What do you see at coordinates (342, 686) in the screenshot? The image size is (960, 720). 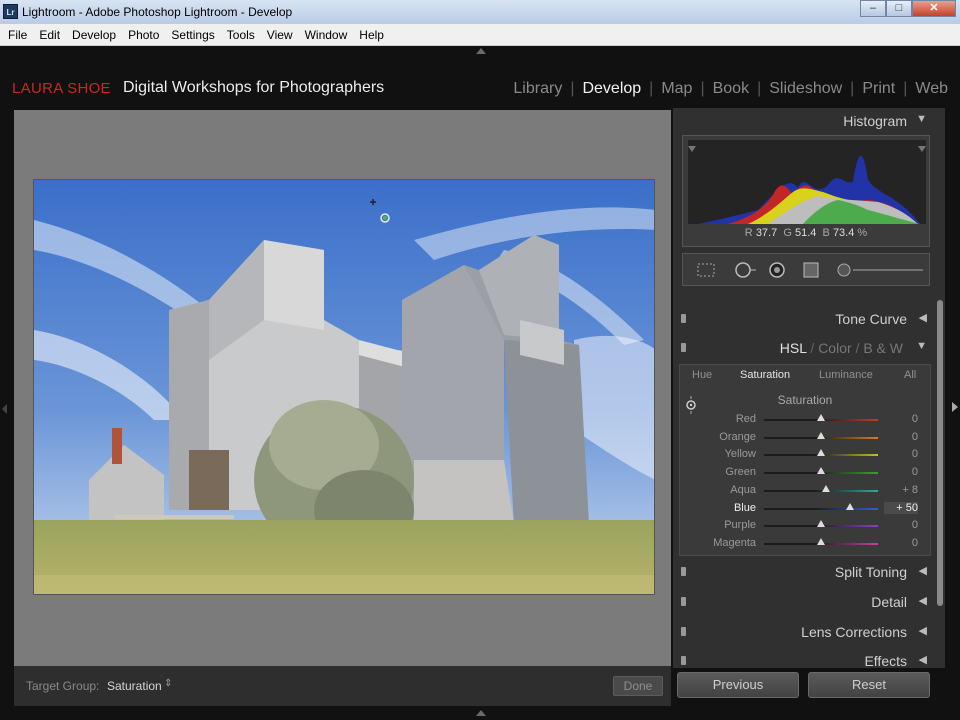 I see `develop-toolbar: Target Group: Saturation ⇕ Done` at bounding box center [342, 686].